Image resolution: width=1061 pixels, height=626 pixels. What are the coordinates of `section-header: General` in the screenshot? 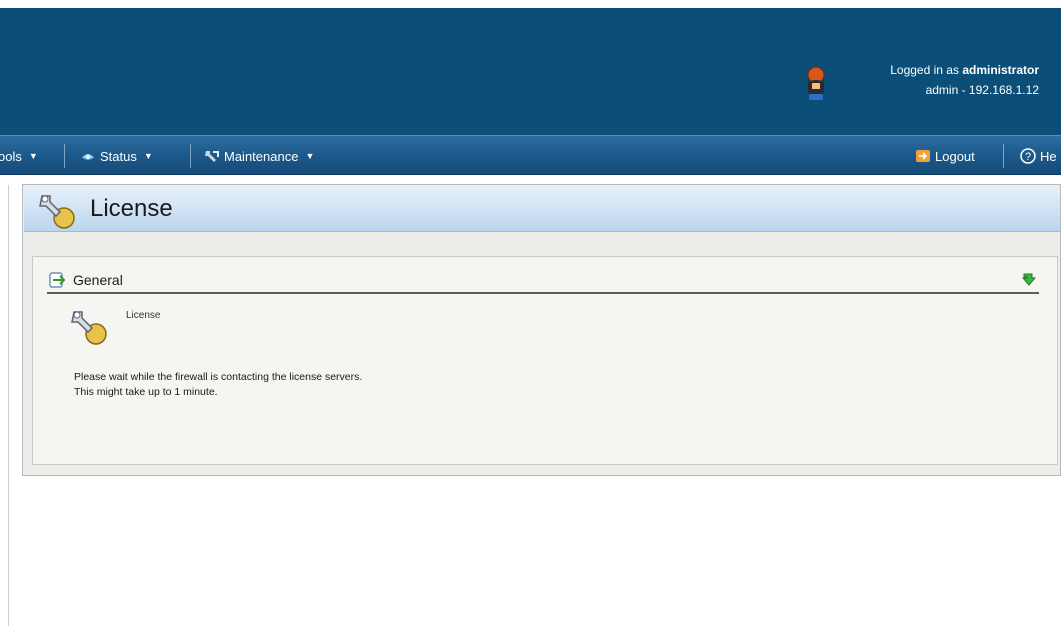 It's located at (543, 281).